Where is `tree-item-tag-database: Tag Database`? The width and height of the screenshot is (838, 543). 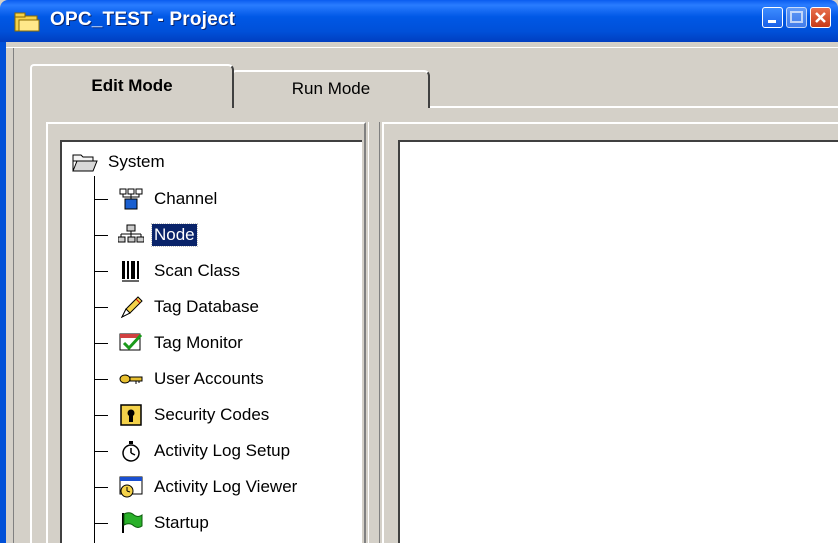 tree-item-tag-database: Tag Database is located at coordinates (189, 307).